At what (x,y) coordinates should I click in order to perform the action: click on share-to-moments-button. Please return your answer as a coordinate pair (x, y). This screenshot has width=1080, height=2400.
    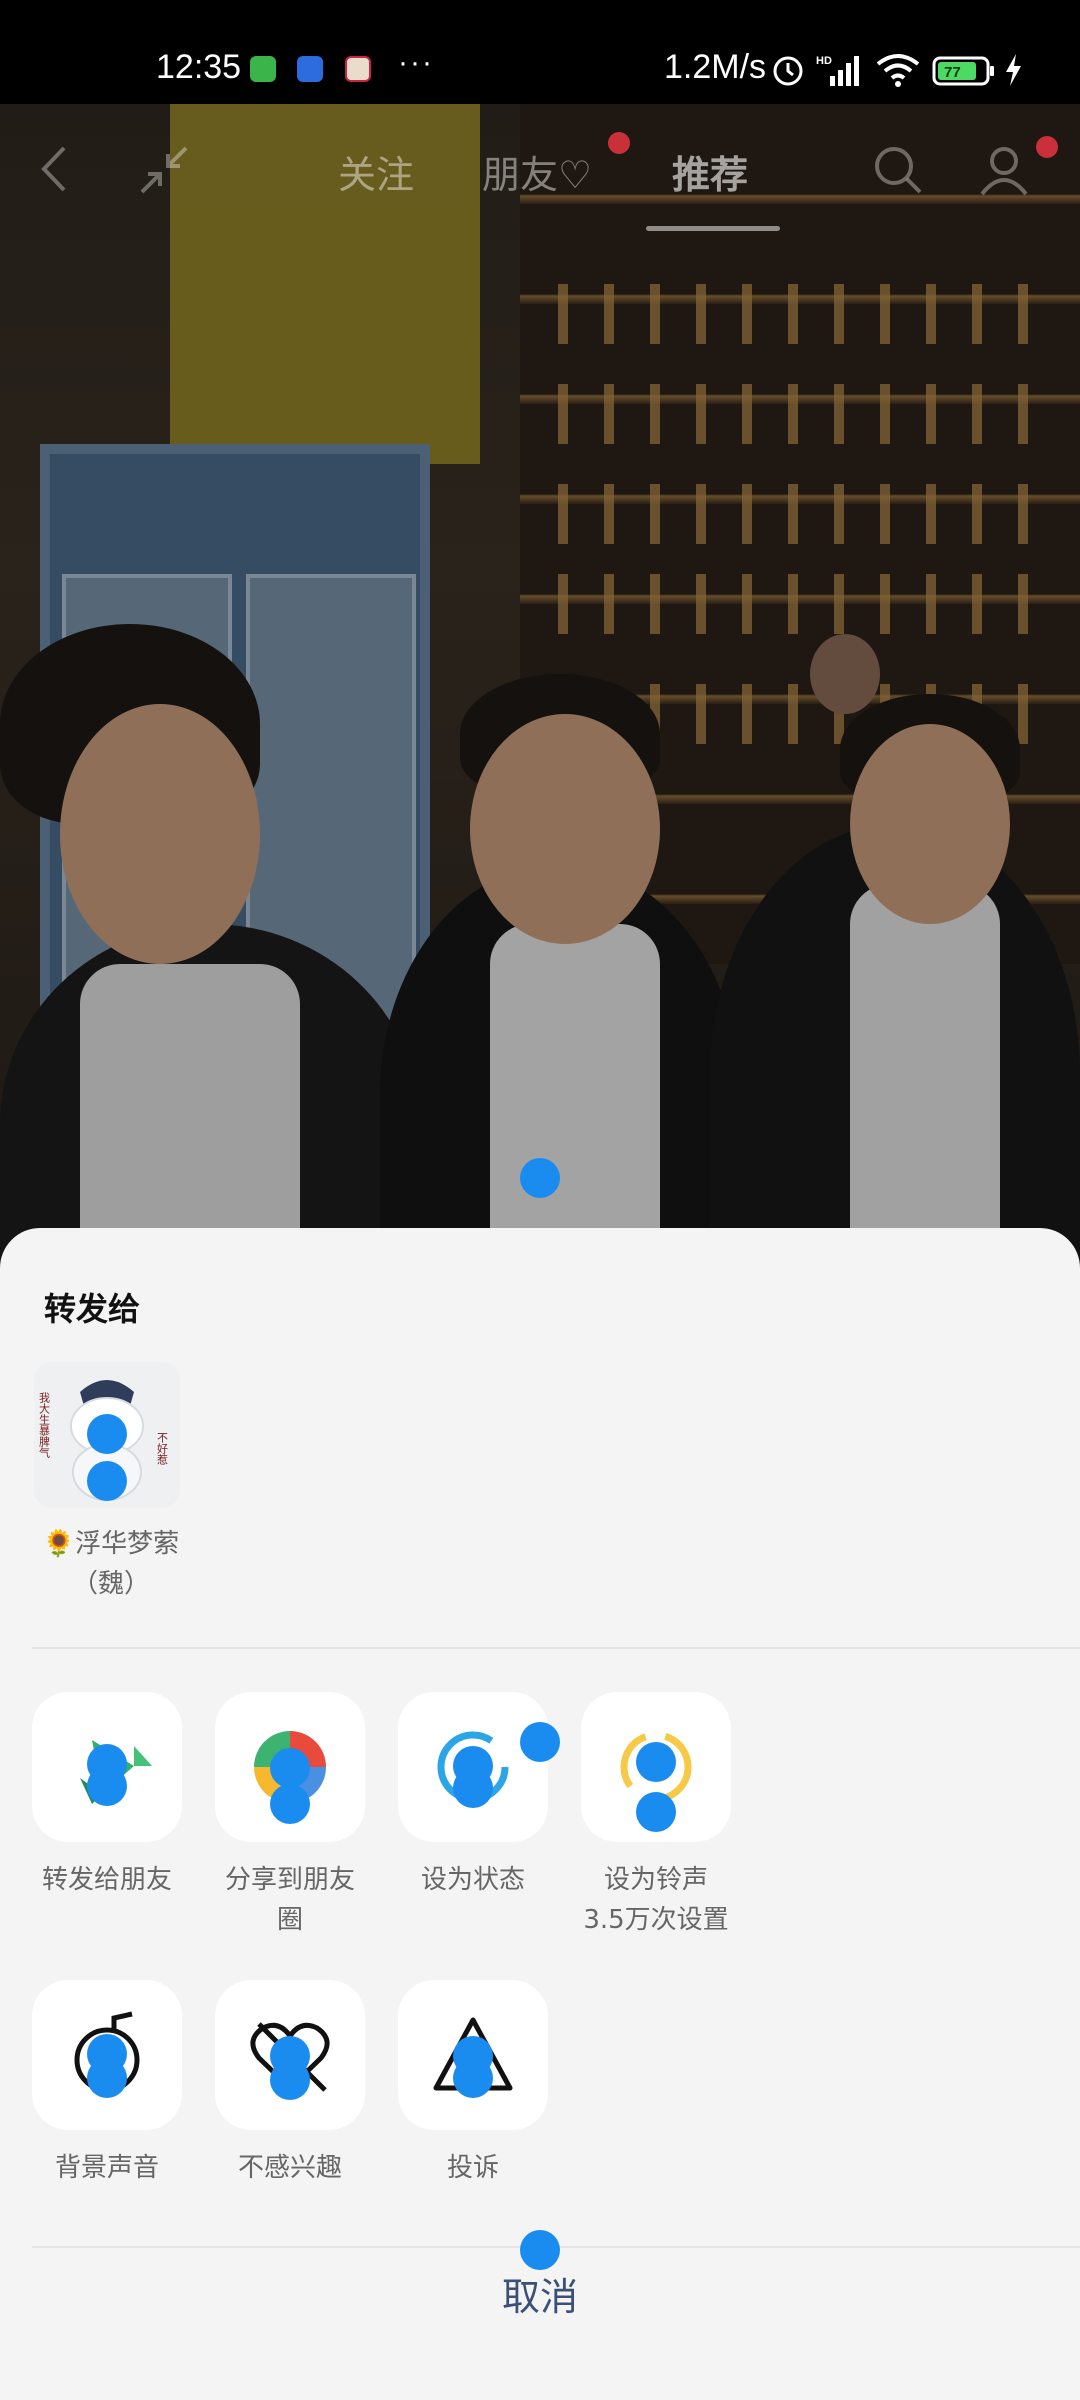
    Looking at the image, I should click on (290, 1767).